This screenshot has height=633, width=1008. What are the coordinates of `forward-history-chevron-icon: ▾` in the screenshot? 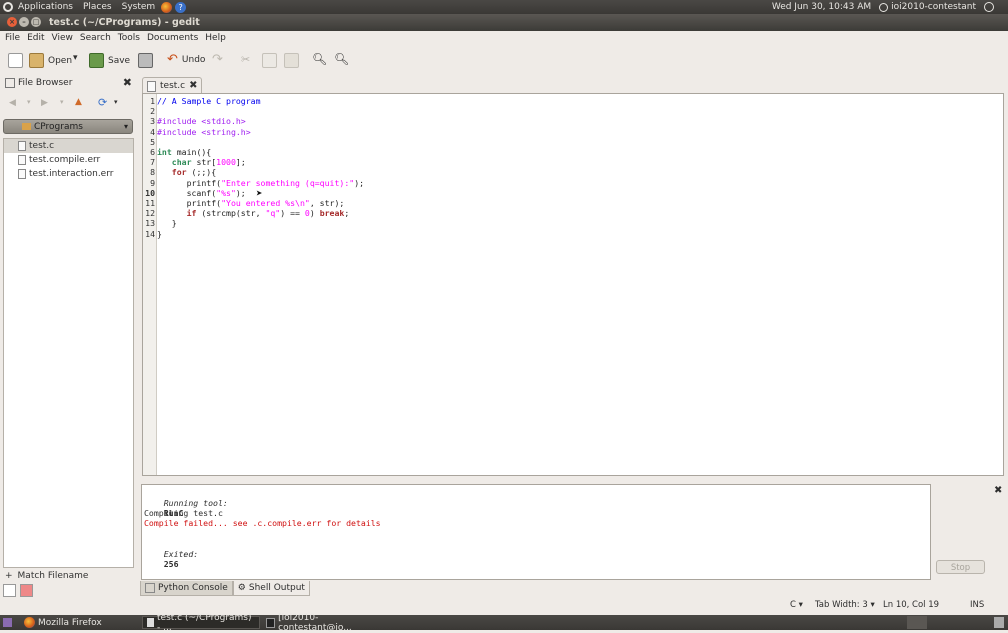 It's located at (62, 102).